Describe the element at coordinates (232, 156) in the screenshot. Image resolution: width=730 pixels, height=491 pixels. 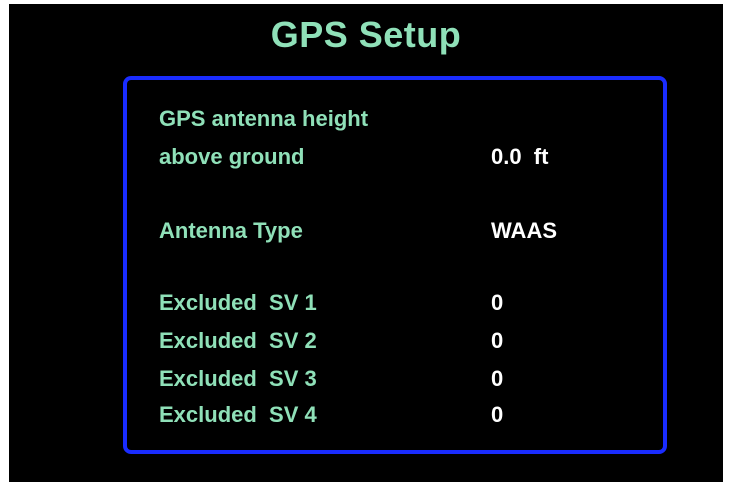
I see `antenna-height-label-line2: above ground` at that location.